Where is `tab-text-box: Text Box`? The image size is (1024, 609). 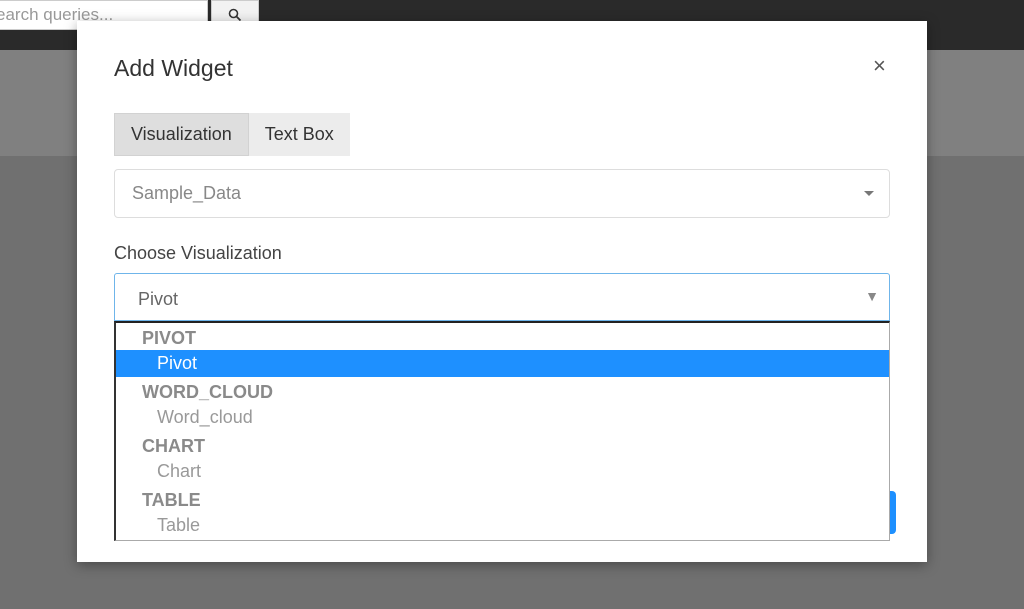
tab-text-box: Text Box is located at coordinates (299, 134).